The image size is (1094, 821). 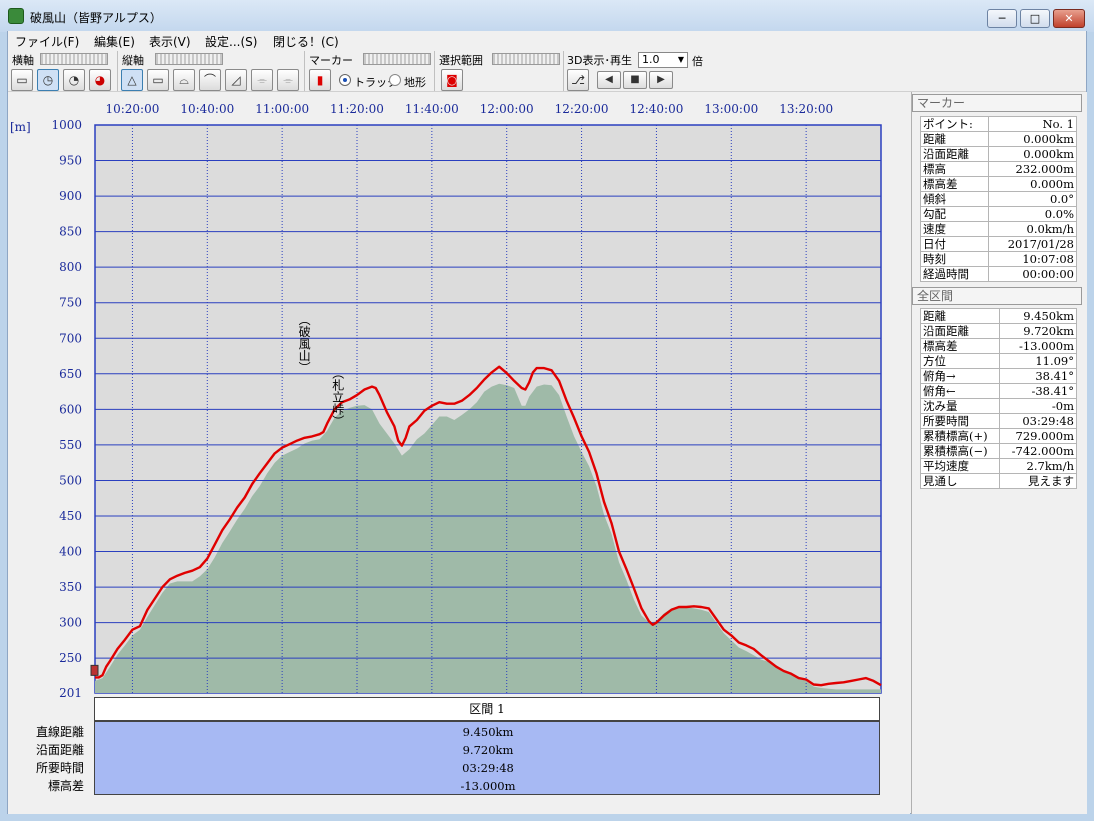 I want to click on x-tick-label: 13:00:00, so click(x=731, y=109).